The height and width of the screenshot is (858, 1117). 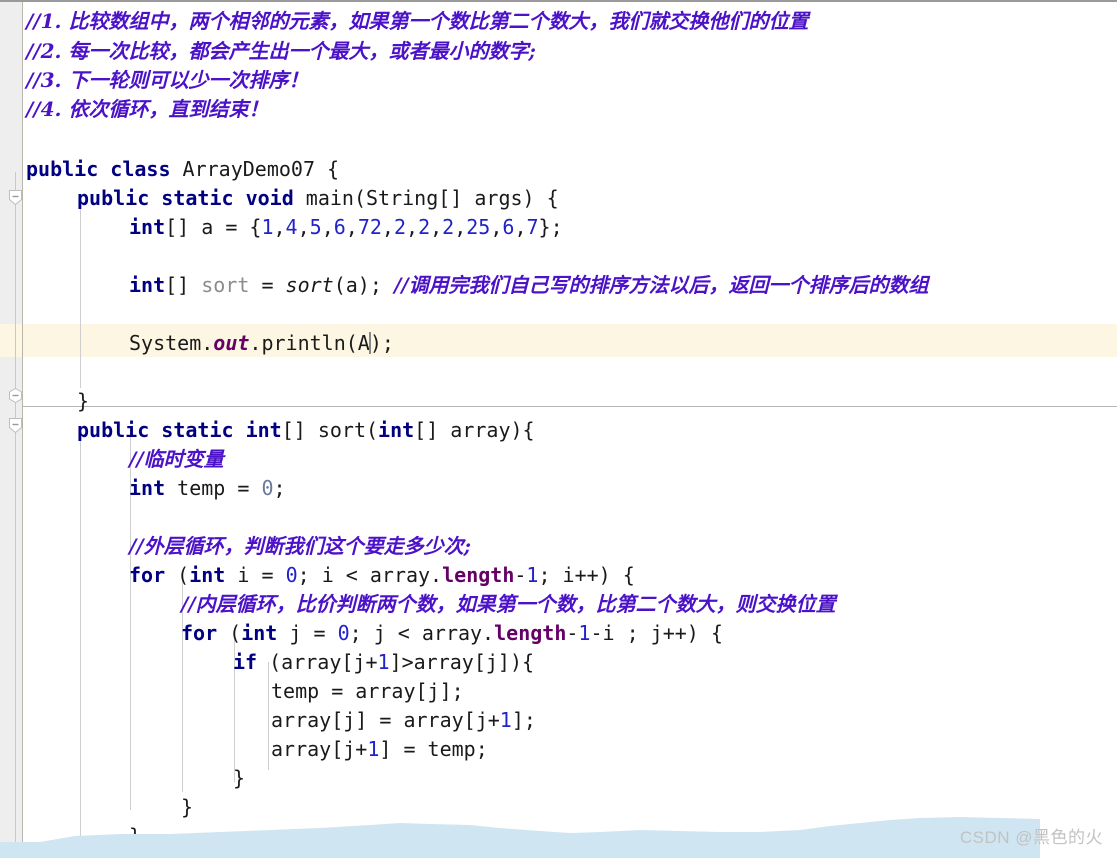 What do you see at coordinates (309, 285) in the screenshot?
I see `method-call-sort: sort` at bounding box center [309, 285].